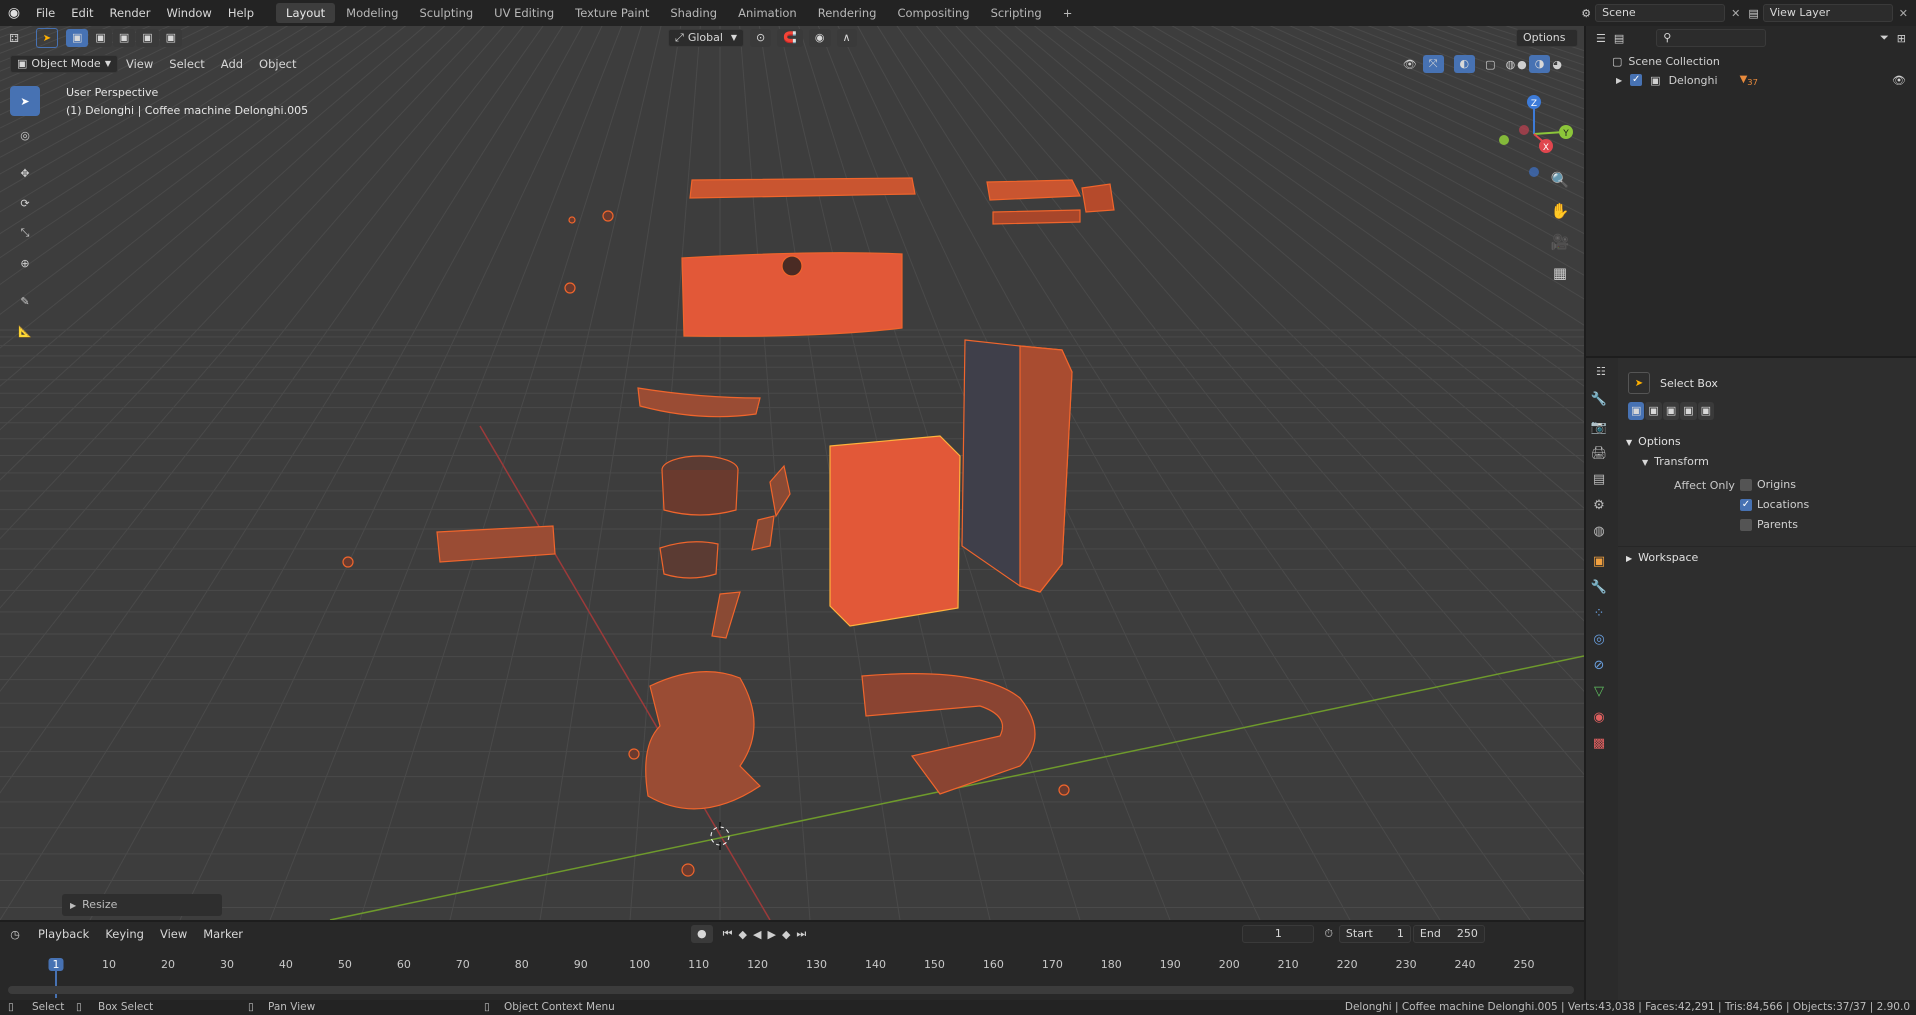 This screenshot has height=1015, width=1916. I want to click on snap-icon: 🧲, so click(790, 38).